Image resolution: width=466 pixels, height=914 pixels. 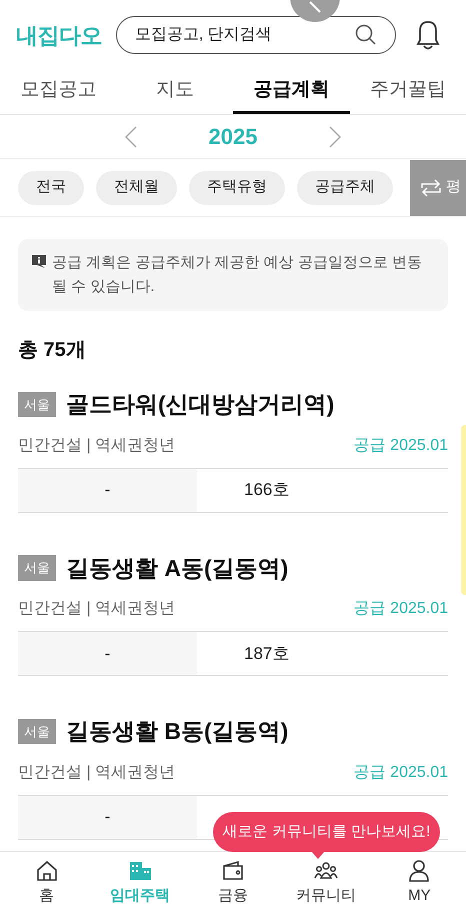 I want to click on total-count: 총 75개, so click(x=52, y=350).